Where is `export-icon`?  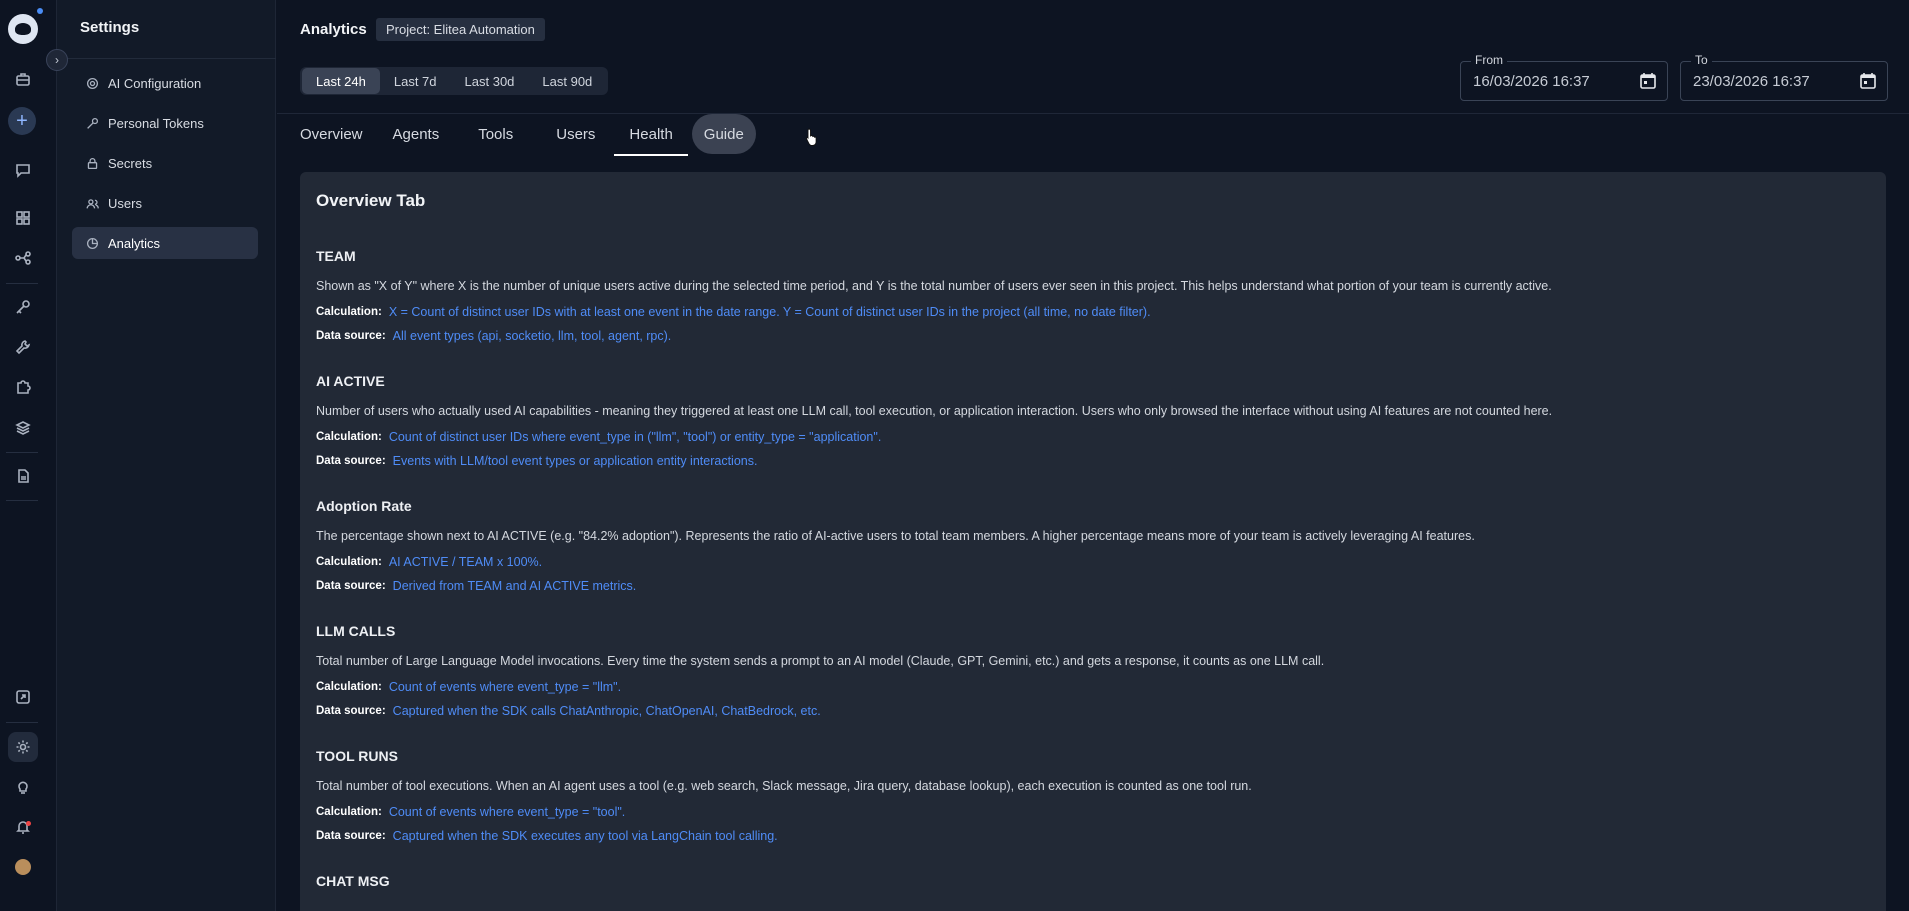
export-icon is located at coordinates (23, 697).